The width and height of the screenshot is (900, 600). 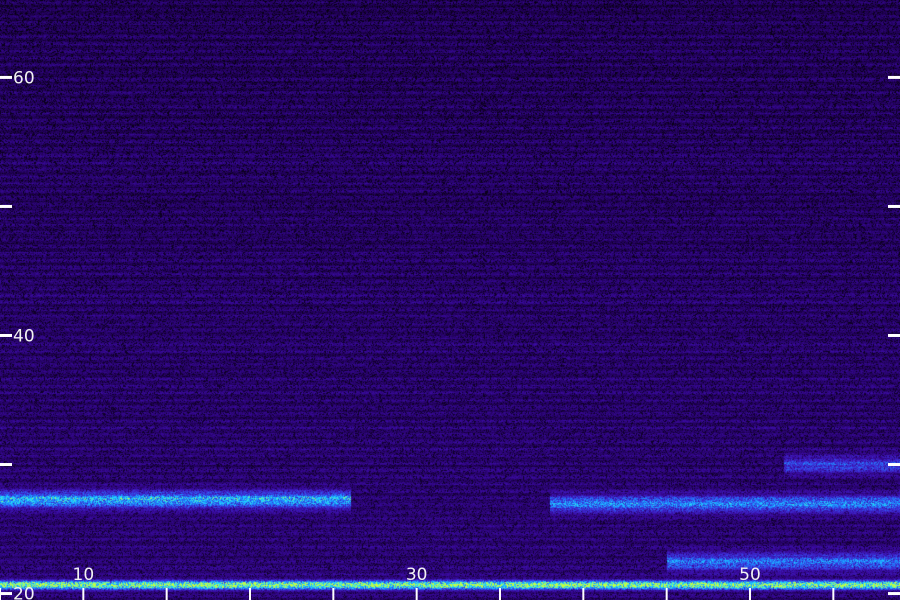 I want to click on x-axis-tick-label: 30, so click(x=417, y=575).